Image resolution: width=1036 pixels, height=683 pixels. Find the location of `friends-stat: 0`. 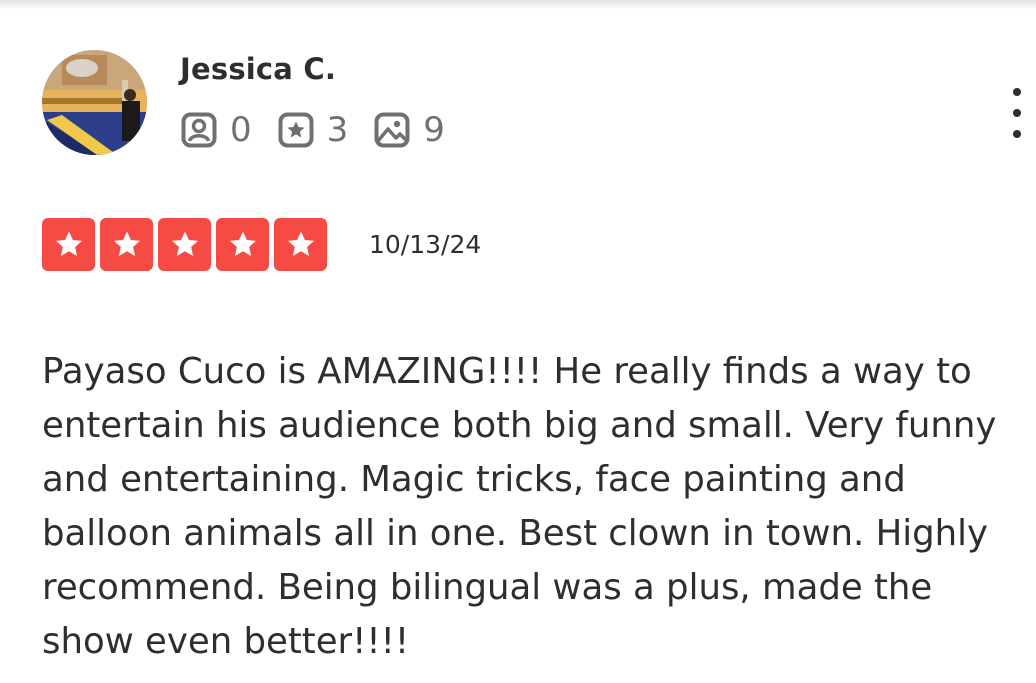

friends-stat: 0 is located at coordinates (216, 130).